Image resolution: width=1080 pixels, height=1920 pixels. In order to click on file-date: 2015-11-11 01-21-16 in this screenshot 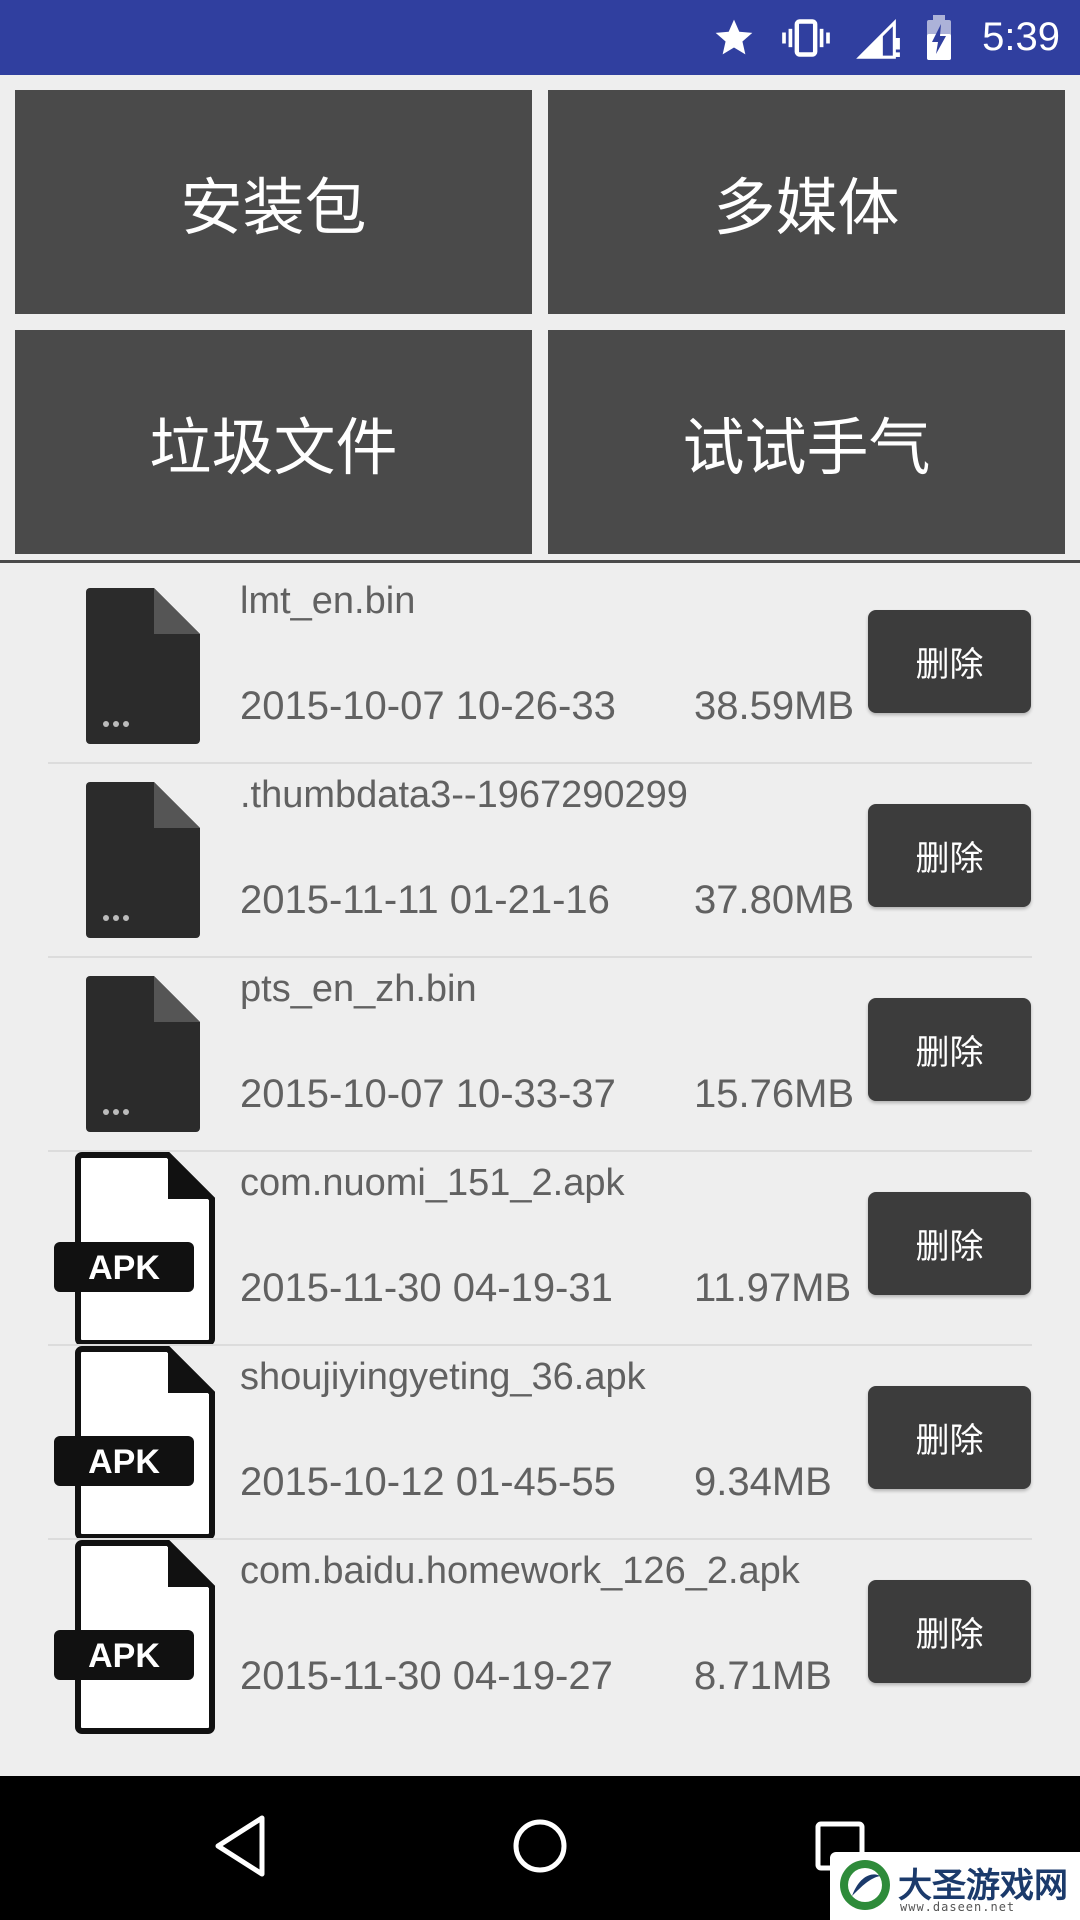, I will do `click(425, 900)`.